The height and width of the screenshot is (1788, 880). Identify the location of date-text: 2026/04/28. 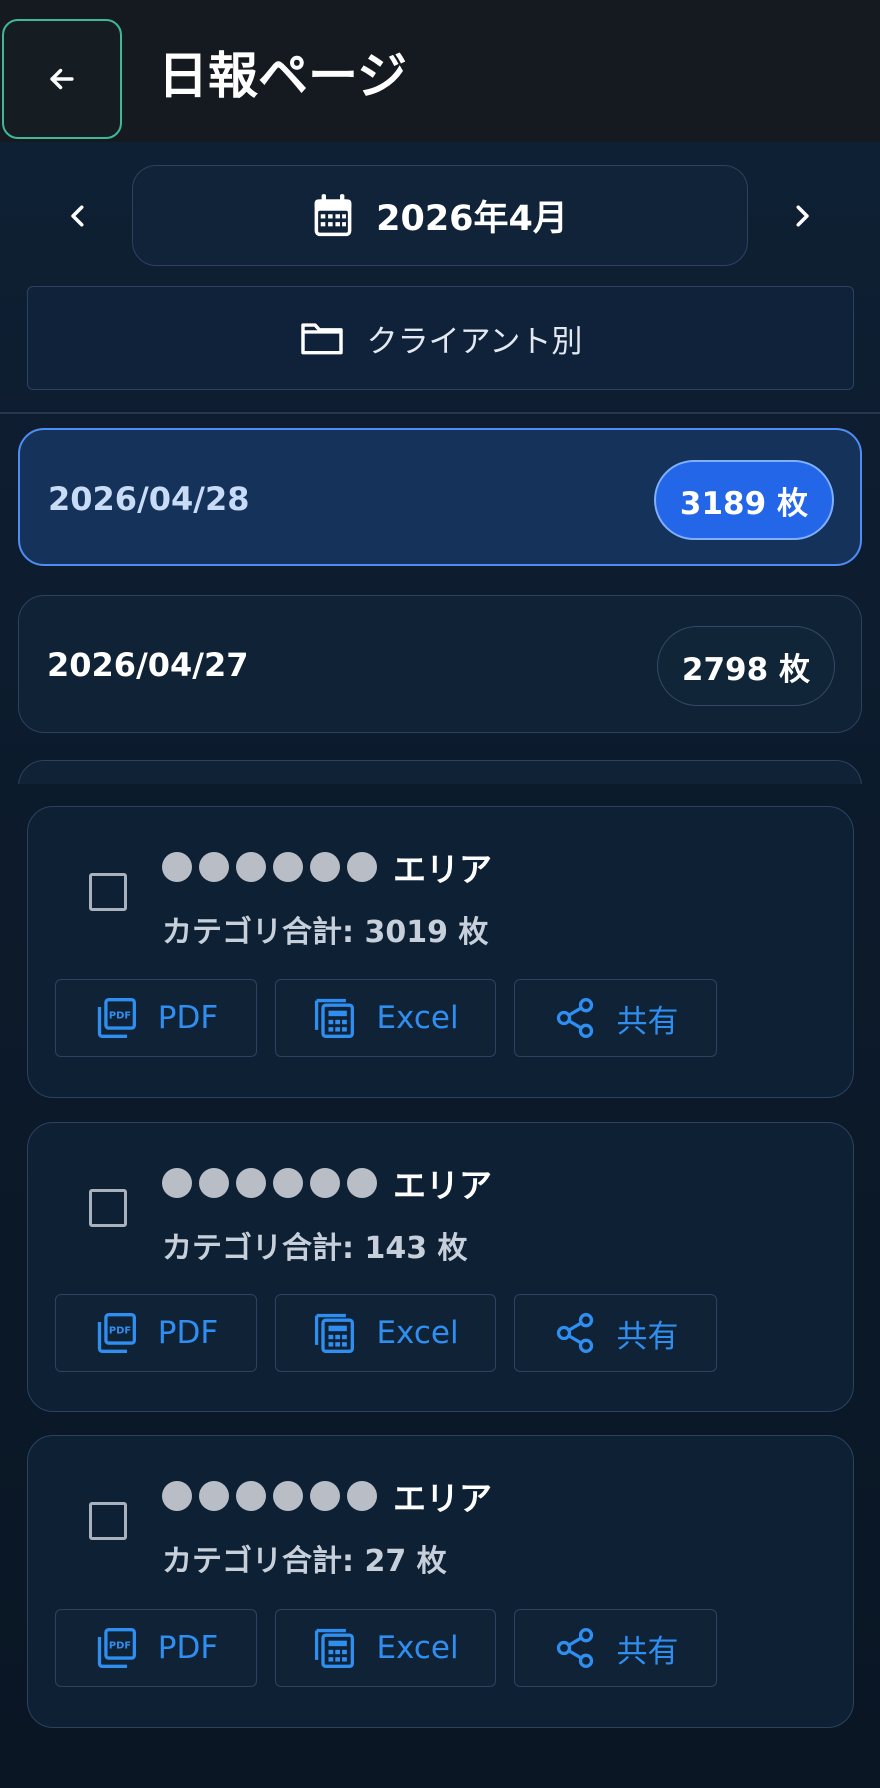
(149, 499).